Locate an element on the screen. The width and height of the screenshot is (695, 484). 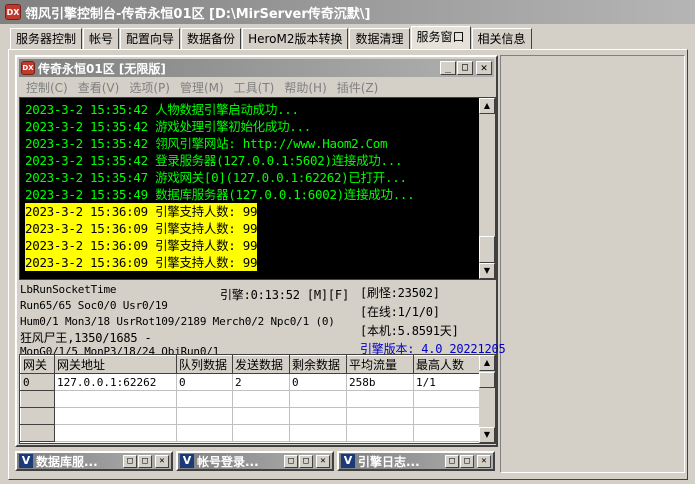
child-titlebar: DX 传奇永恒01区 [无限版] _ □ ✕ is located at coordinates (256, 68).